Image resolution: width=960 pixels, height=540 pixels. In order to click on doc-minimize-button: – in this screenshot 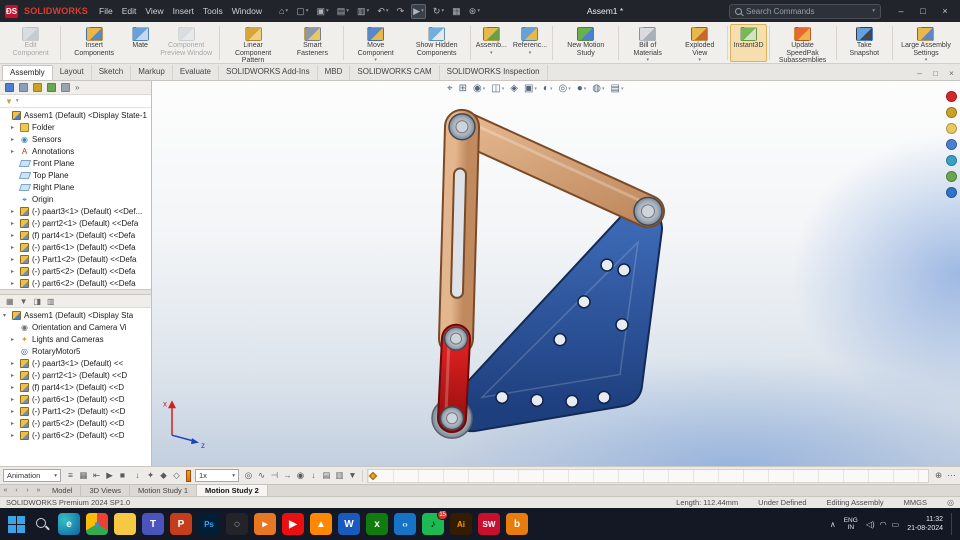, I will do `click(919, 73)`.